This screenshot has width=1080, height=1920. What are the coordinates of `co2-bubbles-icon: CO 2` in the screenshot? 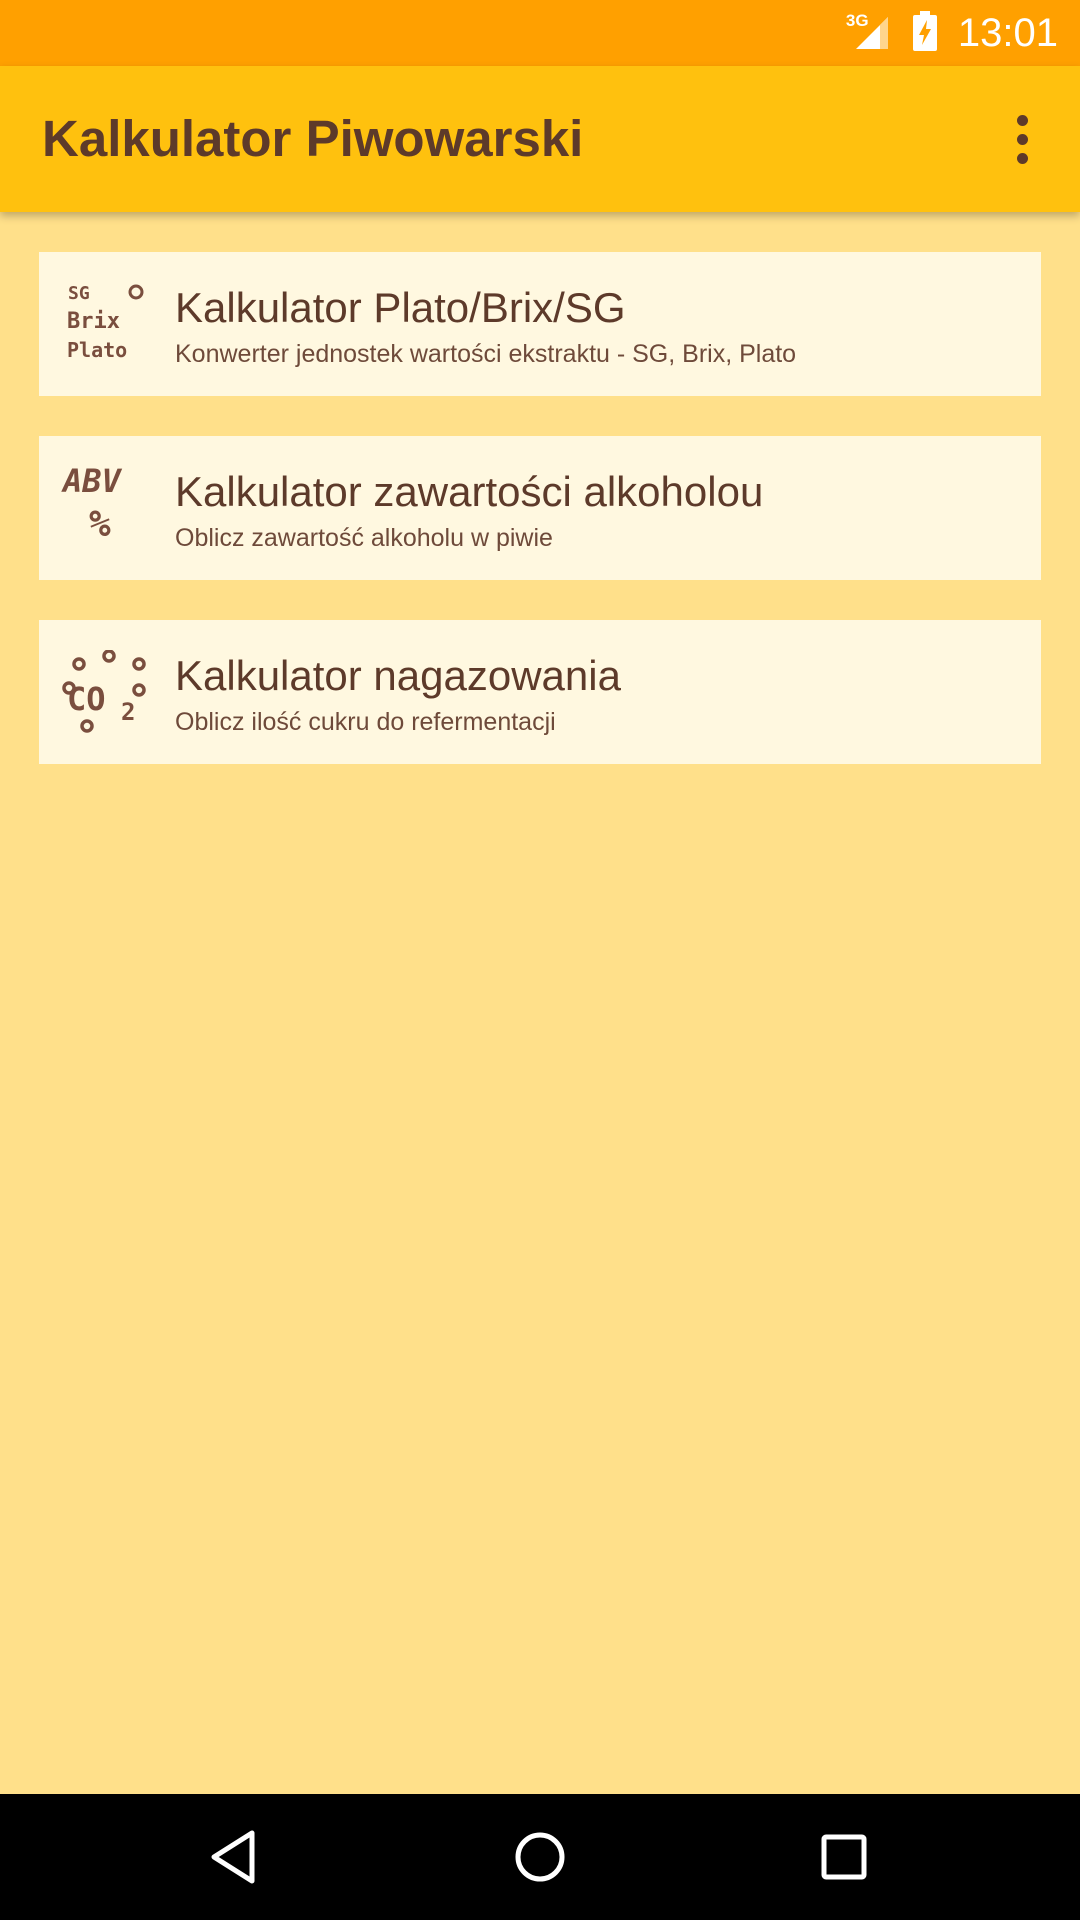 It's located at (104, 692).